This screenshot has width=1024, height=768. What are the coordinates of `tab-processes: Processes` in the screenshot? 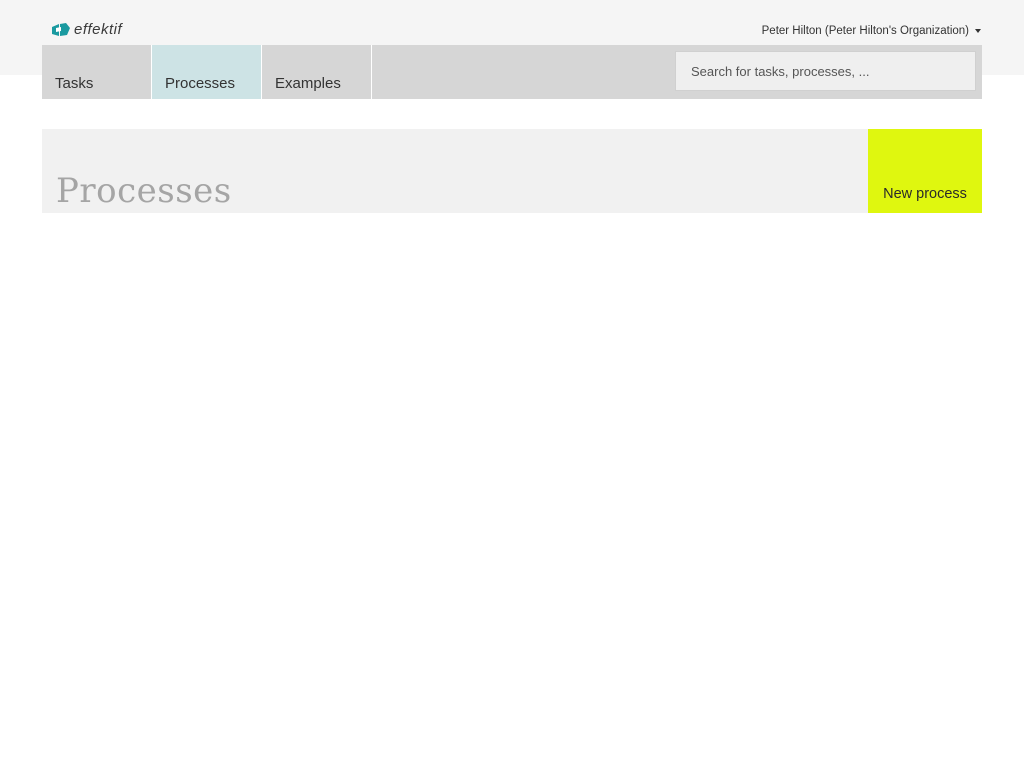 It's located at (207, 72).